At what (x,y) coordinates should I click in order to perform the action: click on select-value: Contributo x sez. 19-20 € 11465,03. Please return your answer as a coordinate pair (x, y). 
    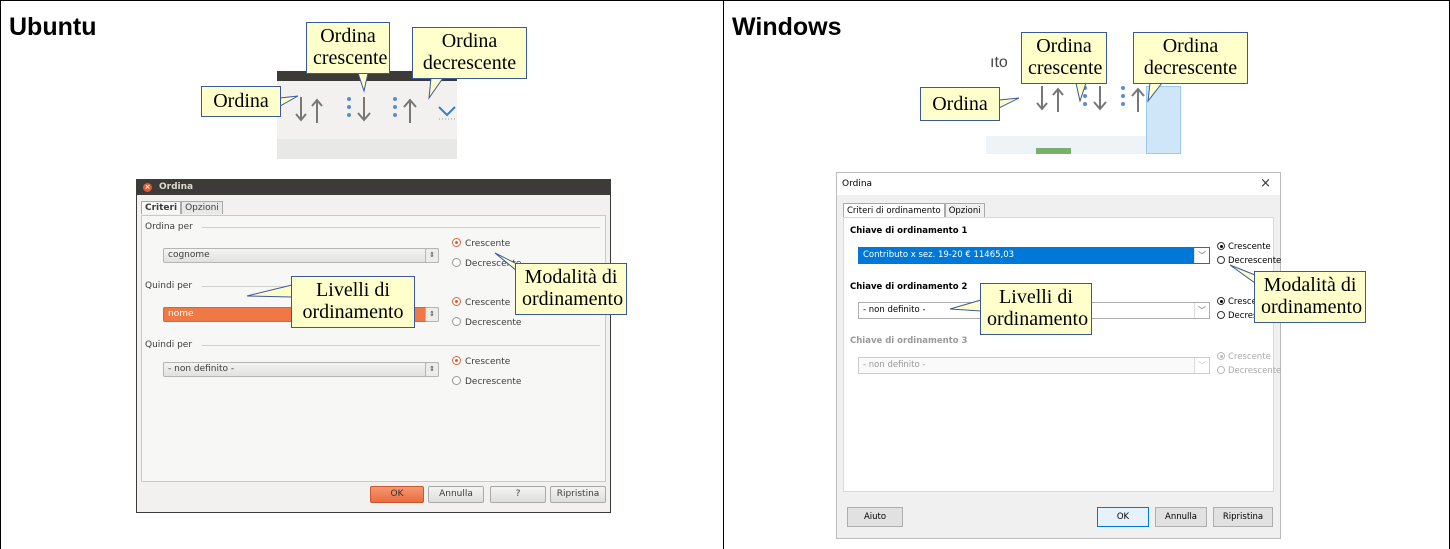
    Looking at the image, I should click on (939, 255).